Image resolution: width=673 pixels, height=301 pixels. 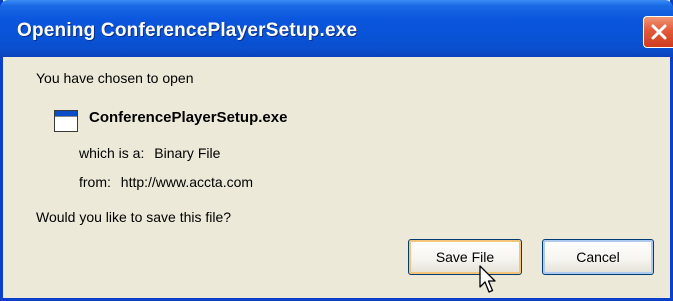 What do you see at coordinates (134, 217) in the screenshot?
I see `save-question: Would you like to save this file?` at bounding box center [134, 217].